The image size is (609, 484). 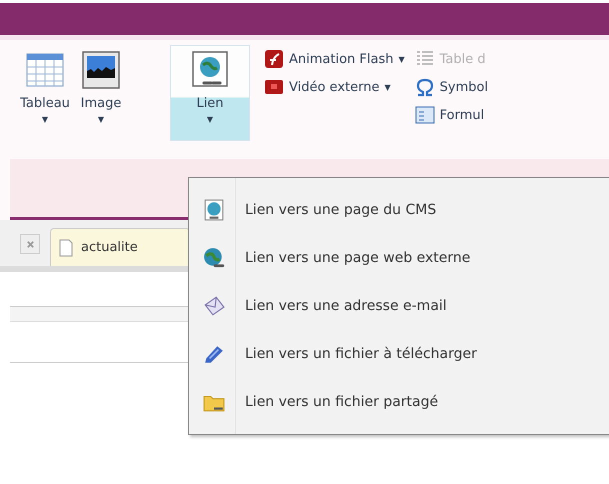 What do you see at coordinates (66, 247) in the screenshot?
I see `page-icon` at bounding box center [66, 247].